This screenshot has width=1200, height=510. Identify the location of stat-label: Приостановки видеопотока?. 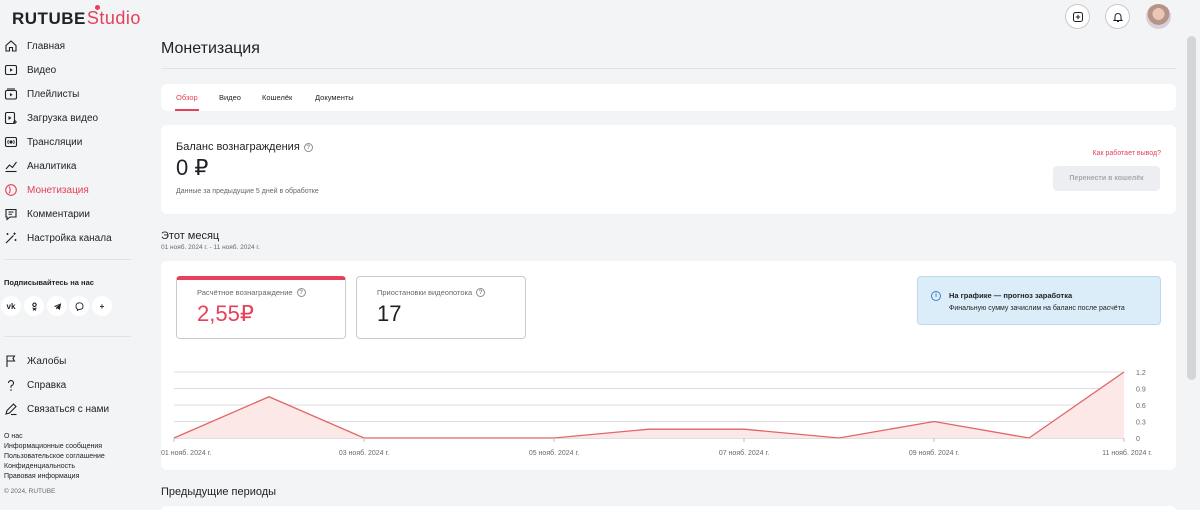
(431, 292).